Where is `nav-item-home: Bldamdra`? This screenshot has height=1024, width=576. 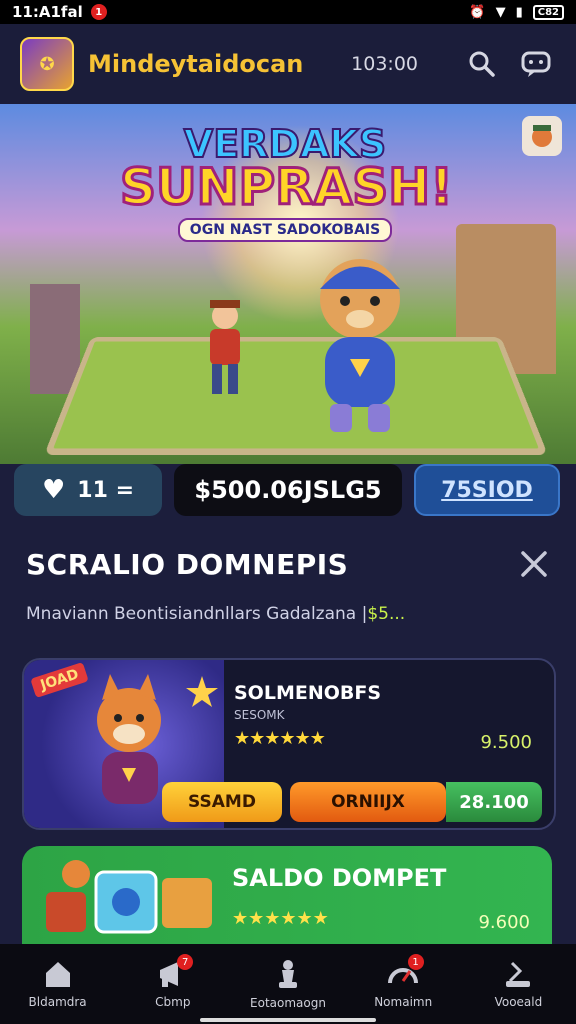 nav-item-home: Bldamdra is located at coordinates (57, 984).